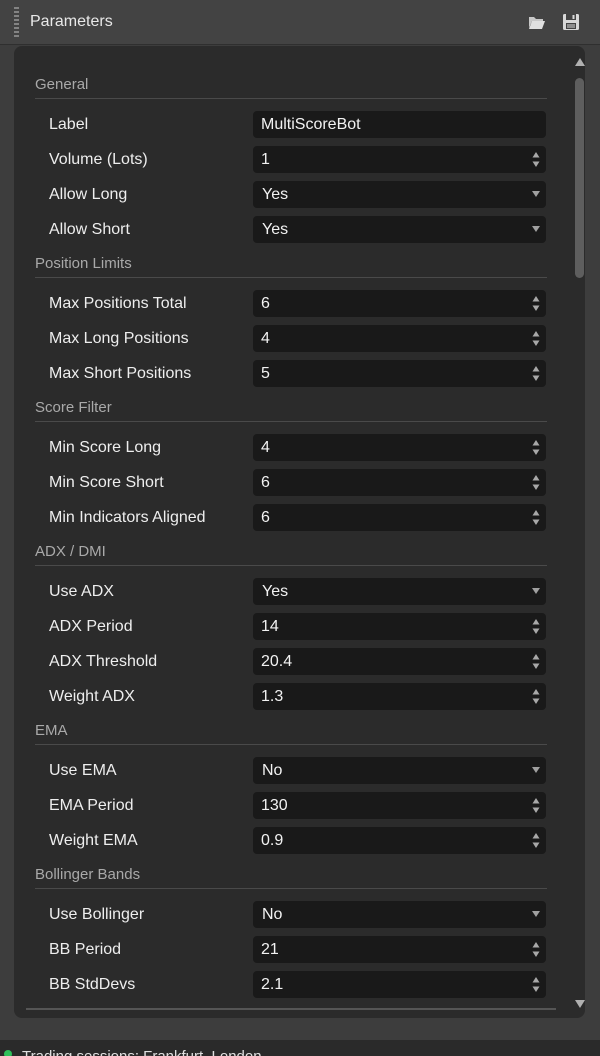 The height and width of the screenshot is (1056, 600). What do you see at coordinates (81, 591) in the screenshot?
I see `parameter-label: Use ADX` at bounding box center [81, 591].